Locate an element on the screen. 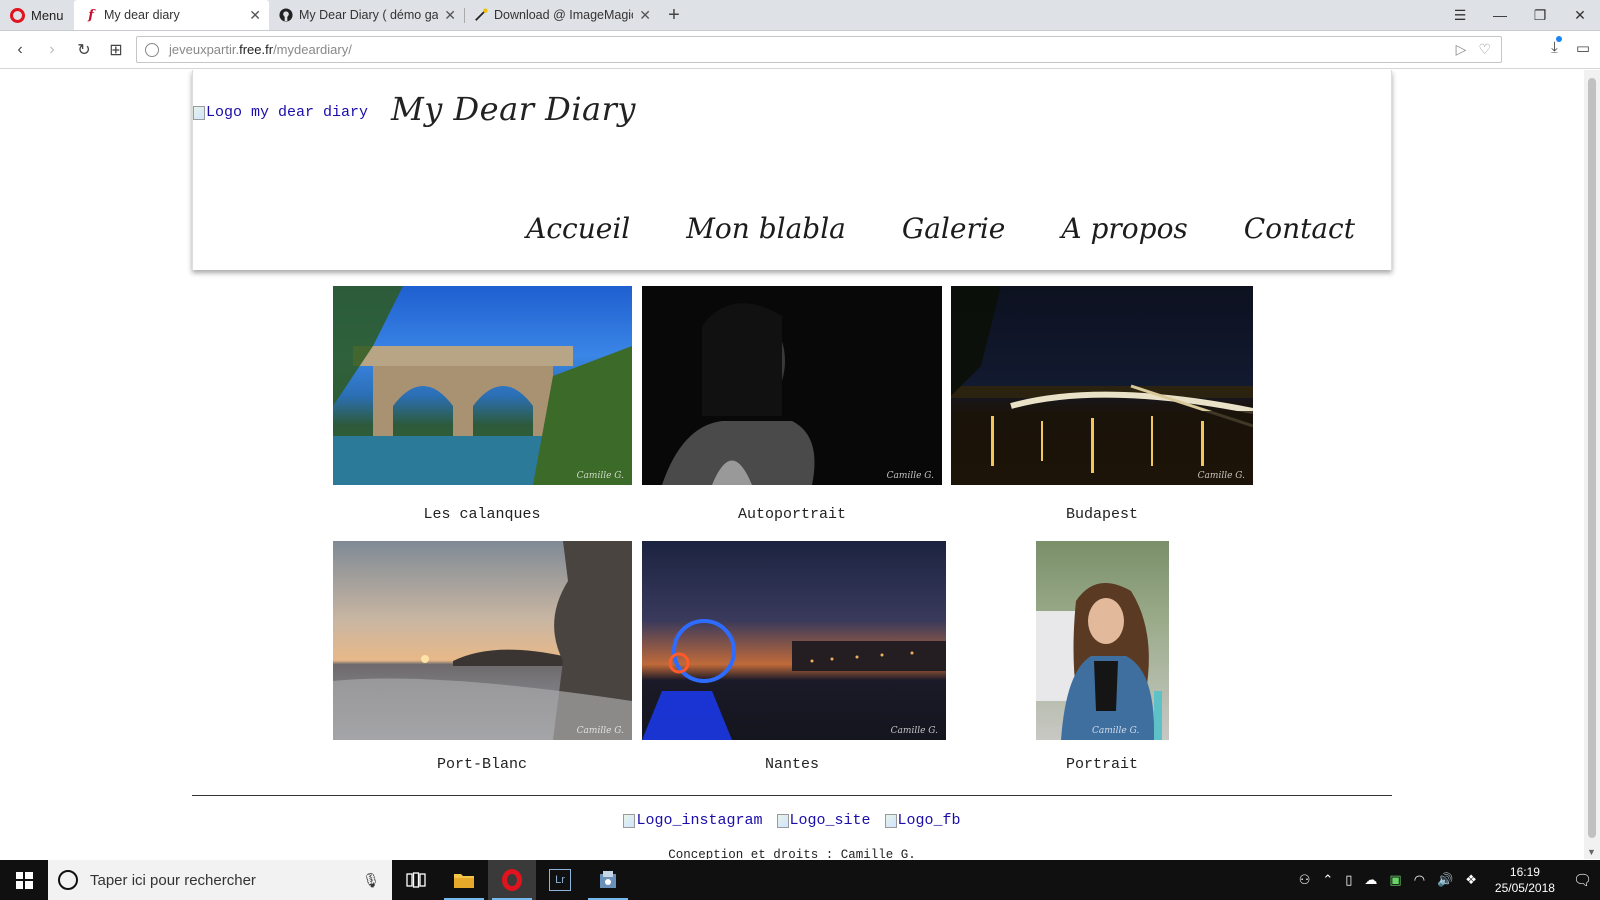  restore-icon: ❐ is located at coordinates (1540, 15).